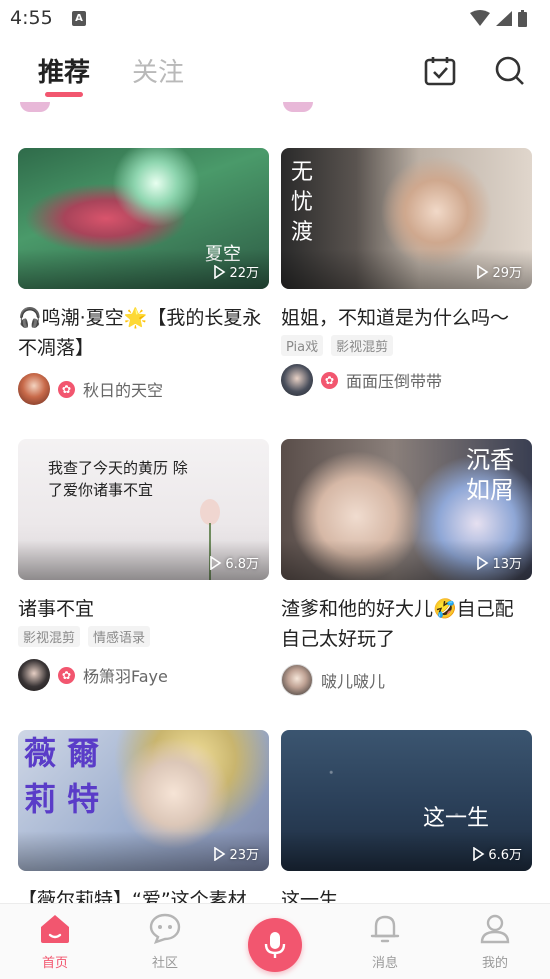 Image resolution: width=550 pixels, height=979 pixels. What do you see at coordinates (31, 18) in the screenshot?
I see `status-time: 4:55` at bounding box center [31, 18].